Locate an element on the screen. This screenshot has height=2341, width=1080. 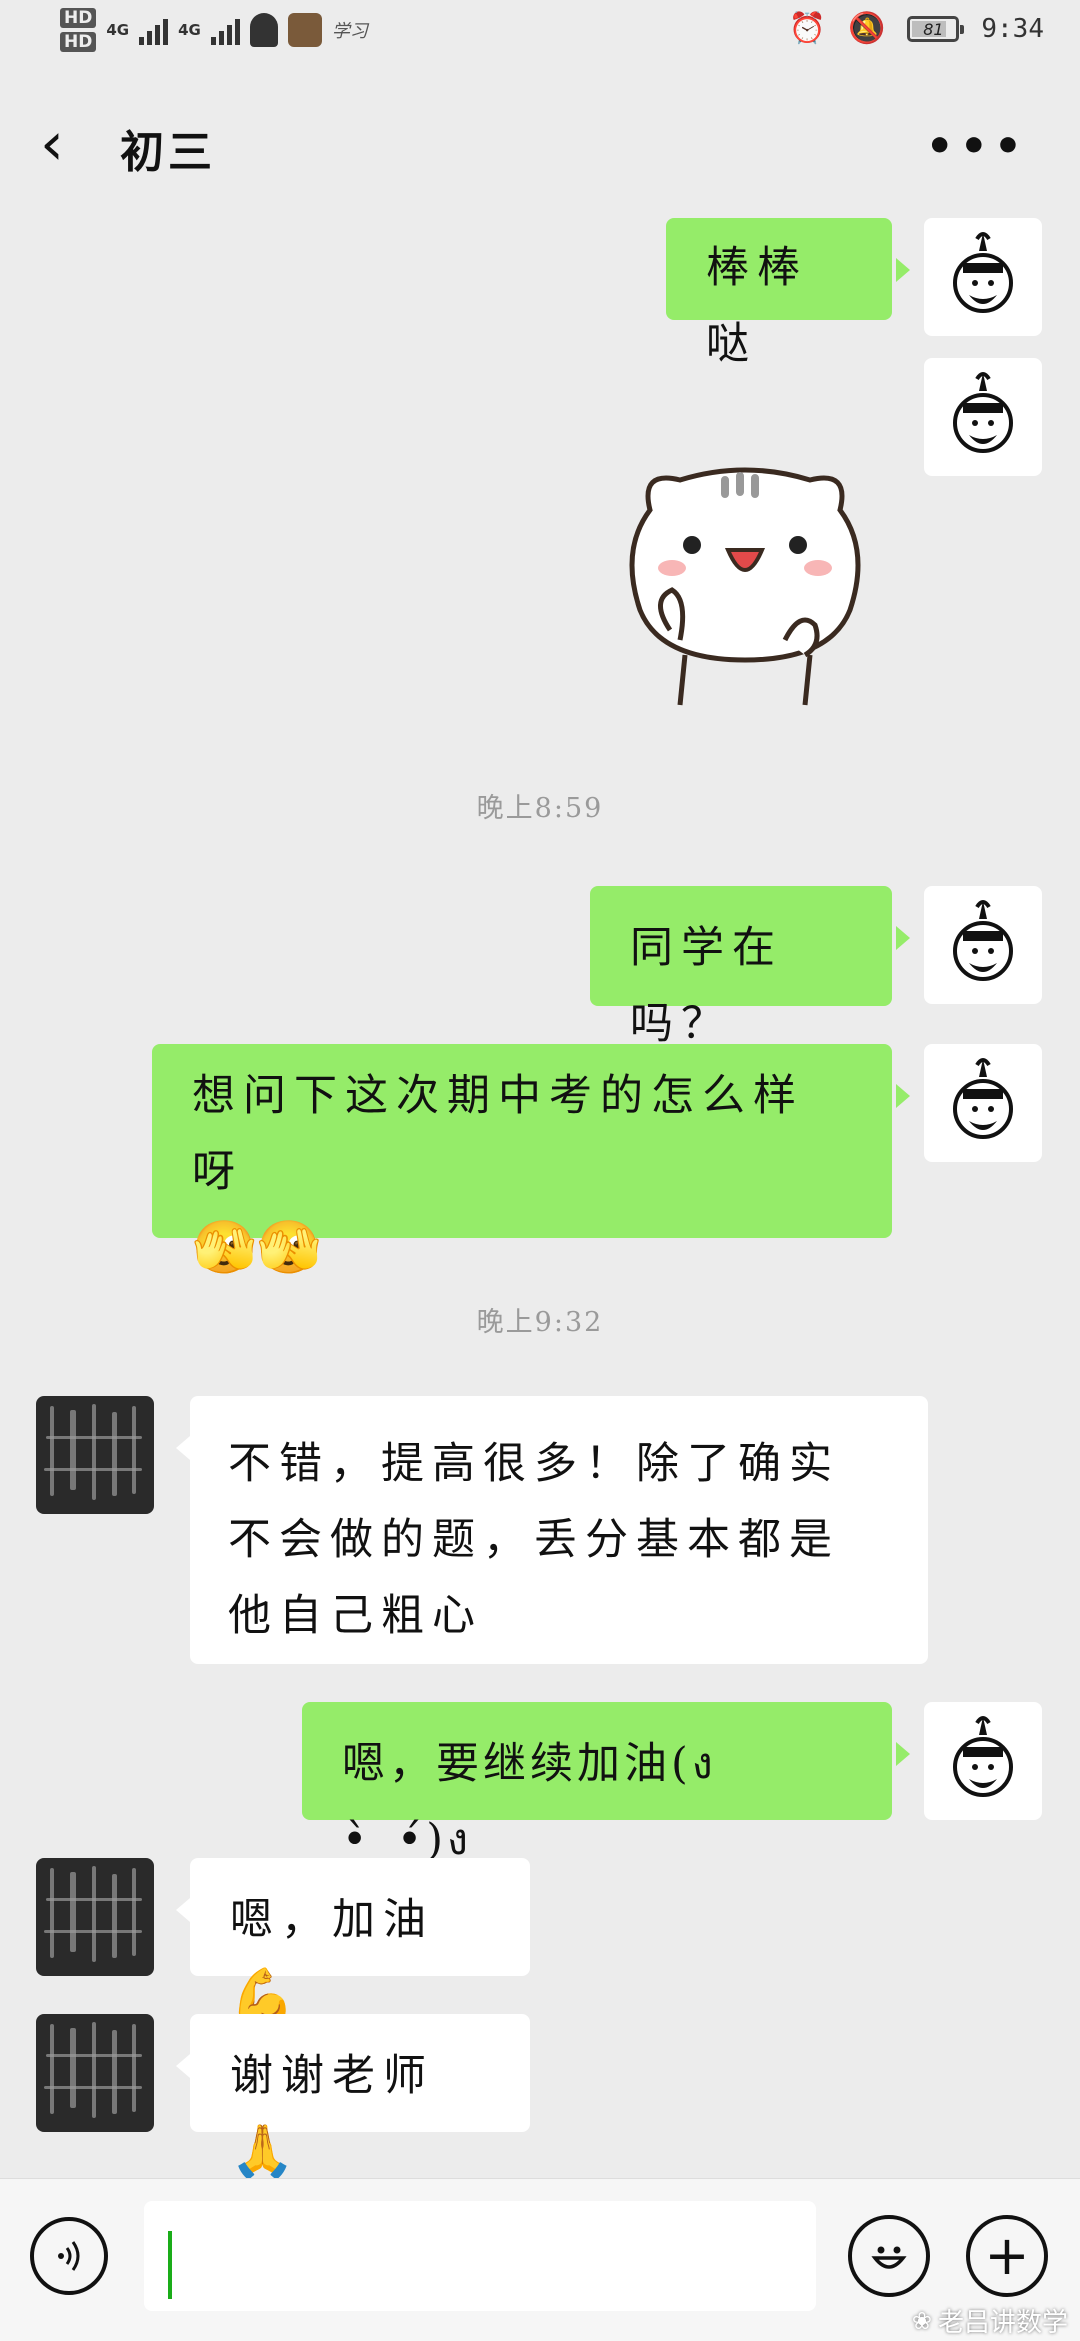
voice-waves-icon is located at coordinates (69, 2256).